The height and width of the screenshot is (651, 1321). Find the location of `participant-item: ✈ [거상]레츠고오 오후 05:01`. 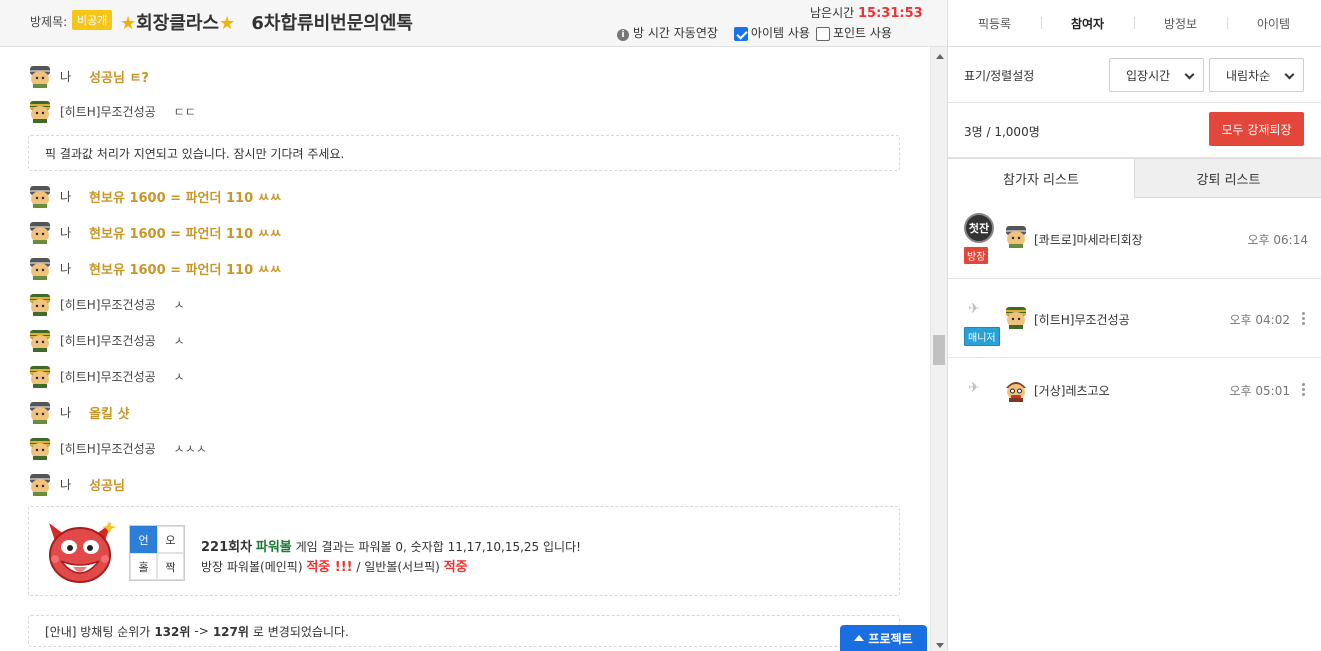

participant-item: ✈ [거상]레츠고오 오후 05:01 is located at coordinates (1134, 390).